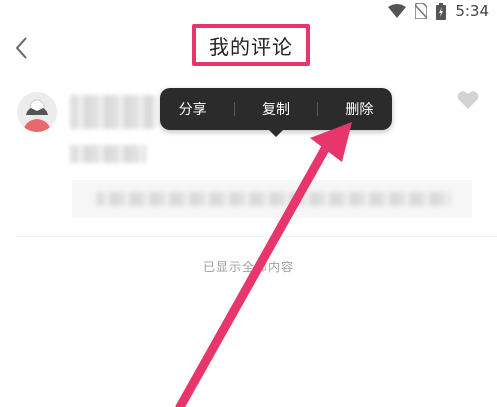 This screenshot has height=407, width=497. Describe the element at coordinates (108, 154) in the screenshot. I see `comment-meta-blurred` at that location.